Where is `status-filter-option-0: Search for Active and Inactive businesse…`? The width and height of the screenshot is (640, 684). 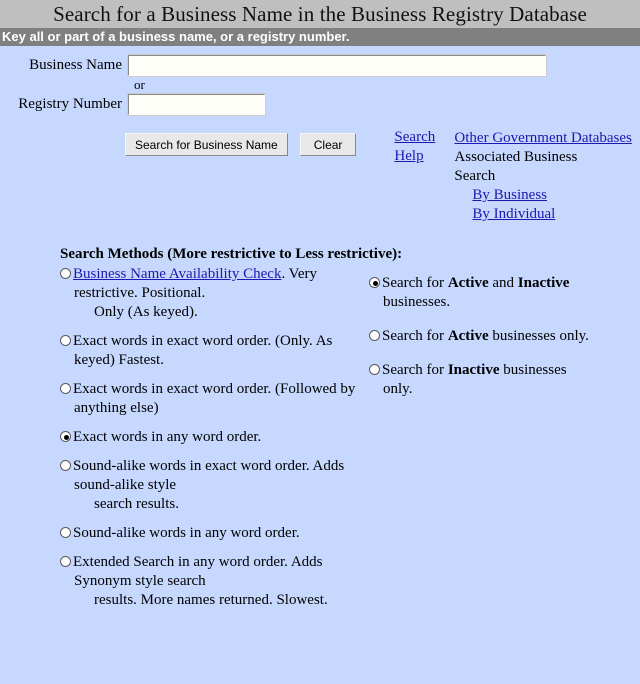 status-filter-option-0: Search for Active and Inactive businesse… is located at coordinates (479, 293).